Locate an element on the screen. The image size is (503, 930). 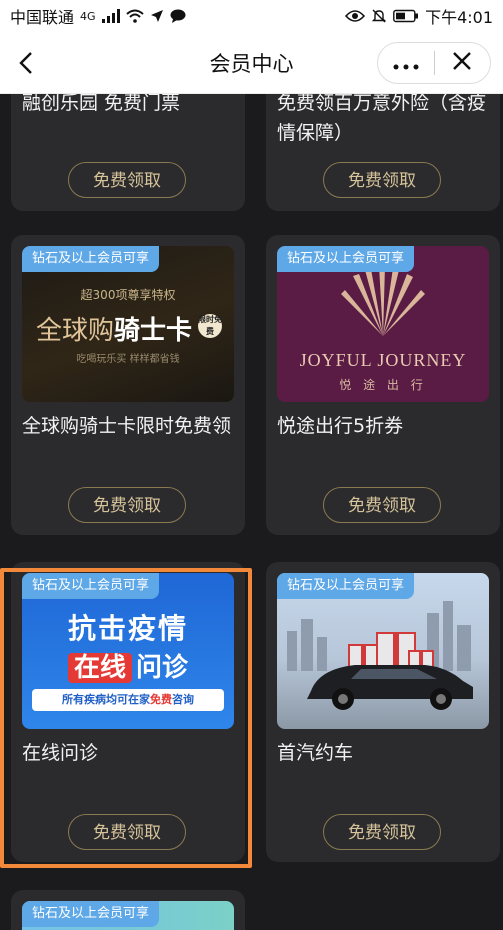
mini-program-capsule is located at coordinates (434, 63).